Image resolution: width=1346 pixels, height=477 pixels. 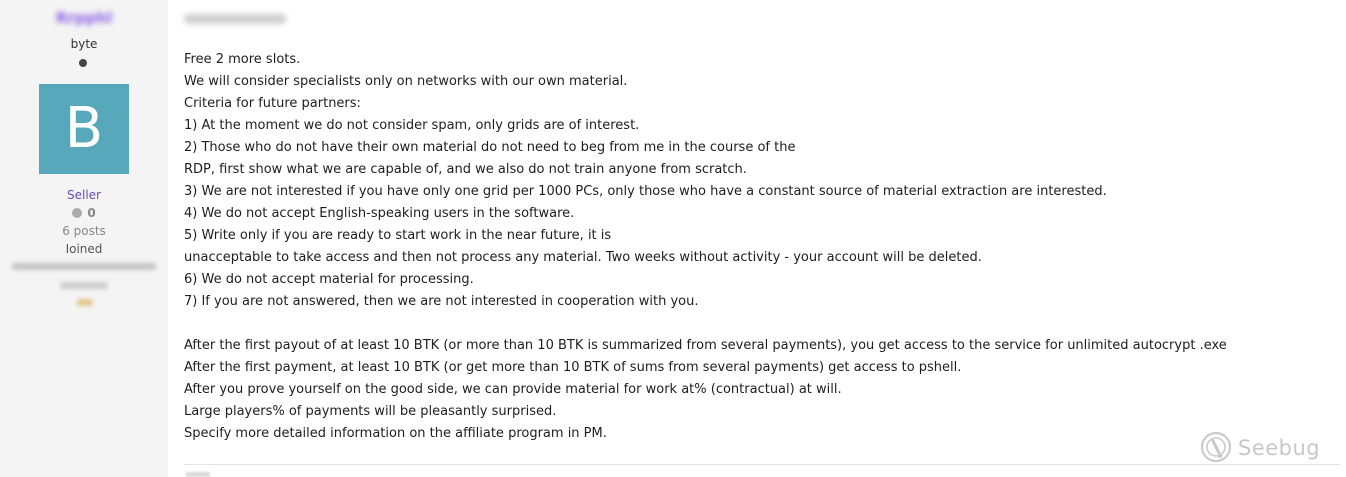 I want to click on post-date-blurred, so click(x=235, y=19).